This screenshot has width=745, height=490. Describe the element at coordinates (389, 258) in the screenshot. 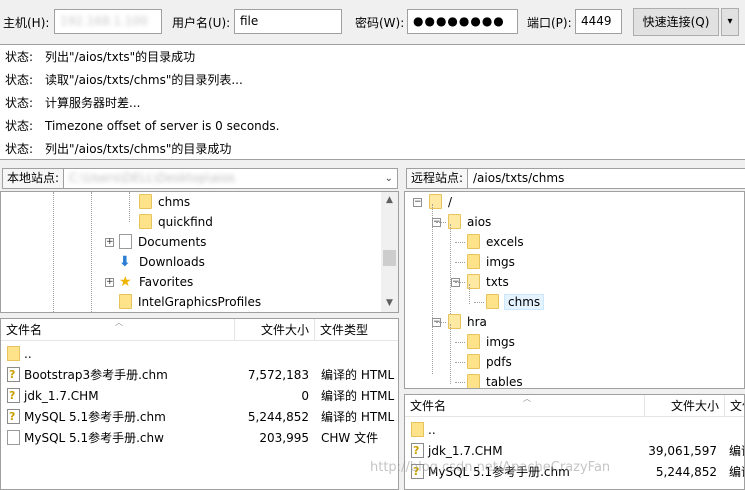

I see `scroll-thumb` at that location.